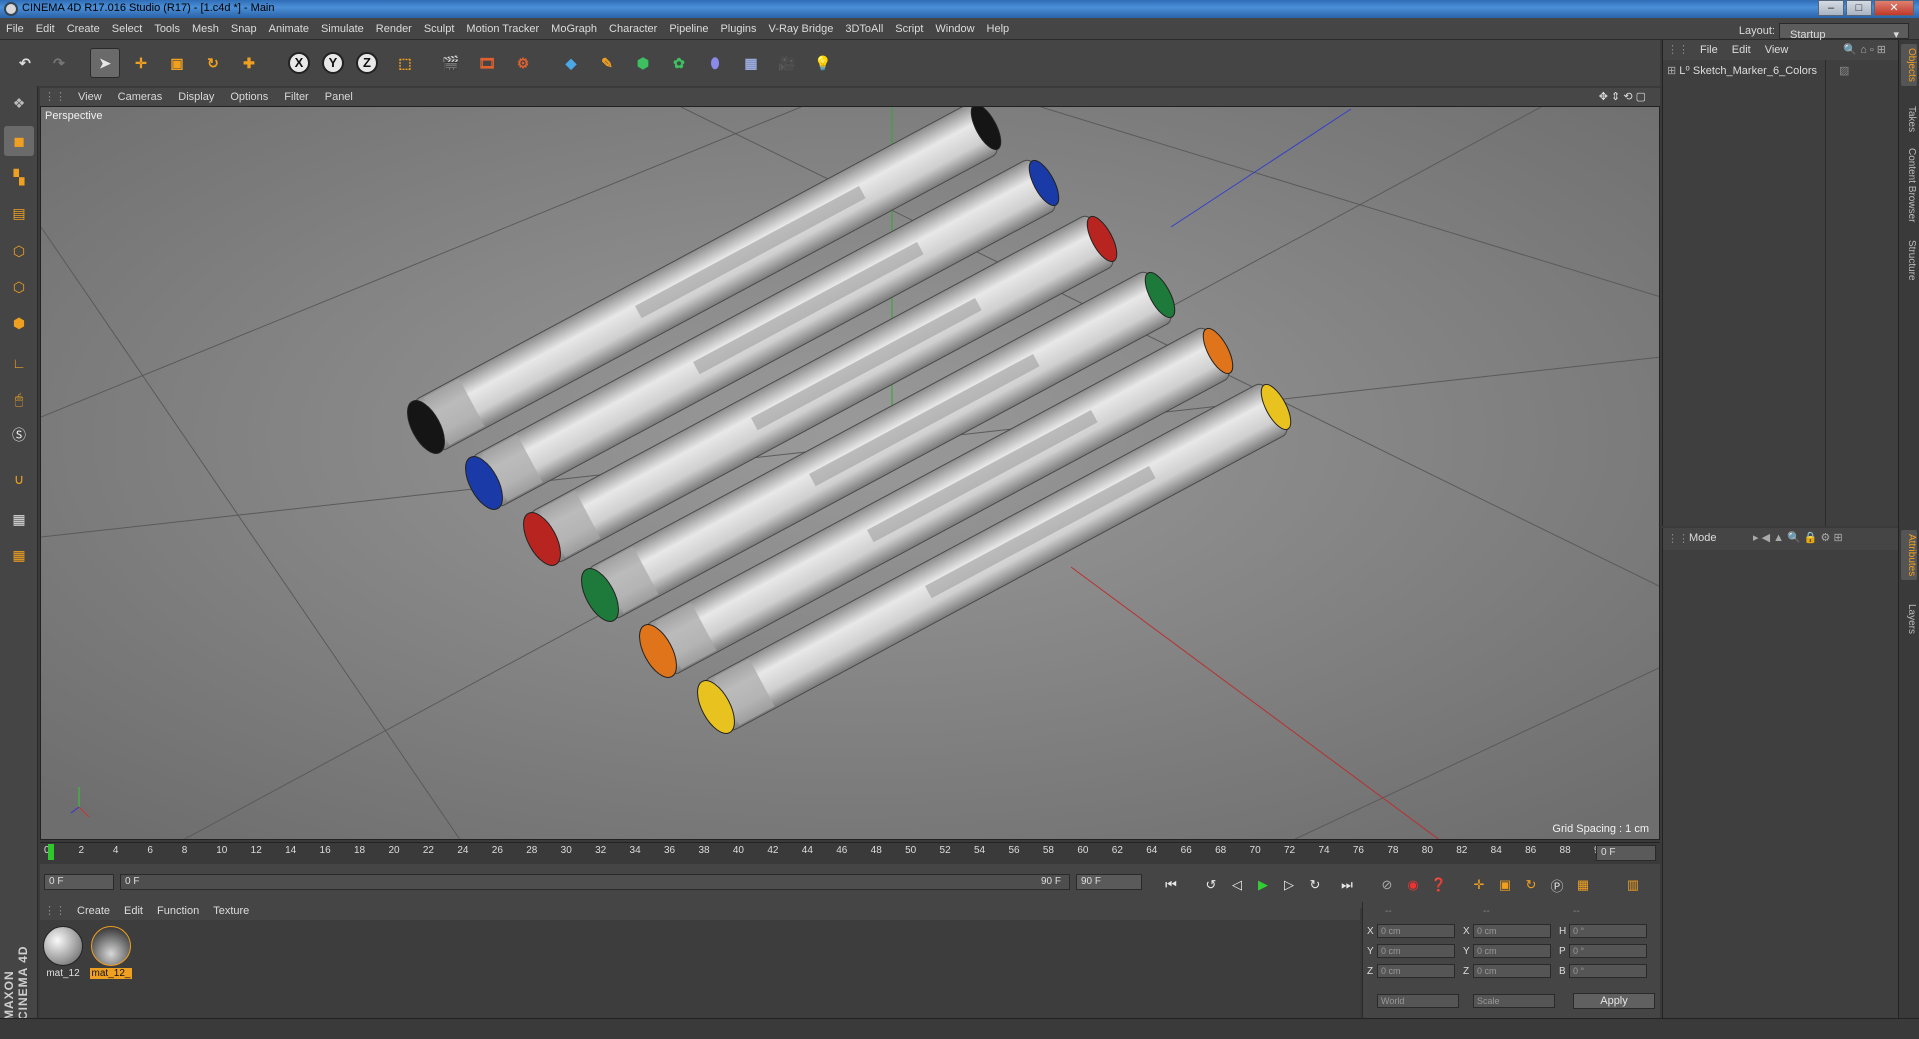 The width and height of the screenshot is (1919, 1039). What do you see at coordinates (487, 63) in the screenshot?
I see `render-picture-viewer-icon: 🎞` at bounding box center [487, 63].